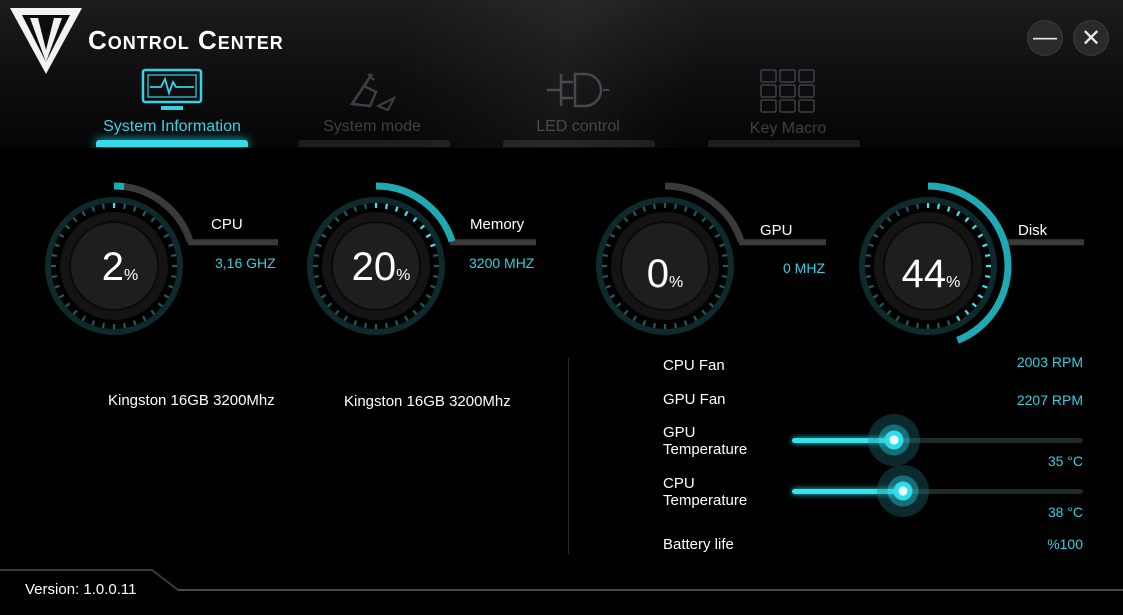 This screenshot has height=615, width=1123. I want to click on disk-usage-value: 44%, so click(931, 274).